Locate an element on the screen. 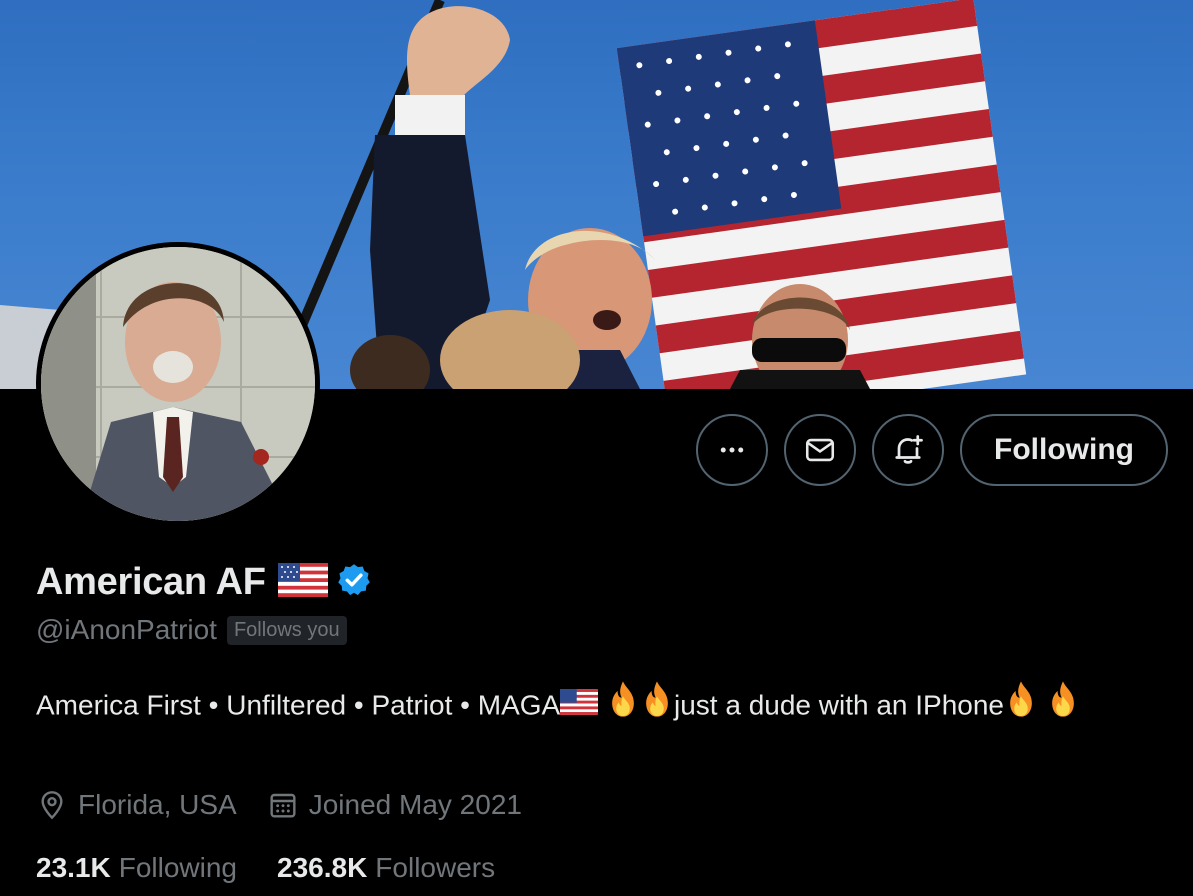 This screenshot has width=1193, height=896. followers-stat: 236.8K Followers is located at coordinates (386, 868).